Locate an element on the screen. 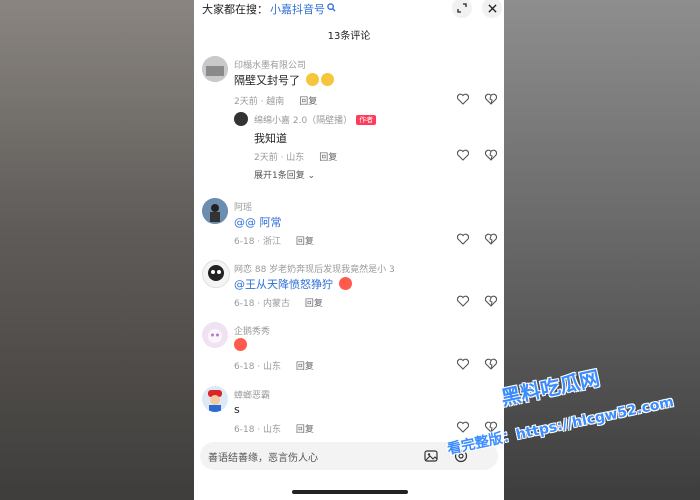 The height and width of the screenshot is (500, 700). comment-time: 6-18 · 内蒙古 is located at coordinates (262, 304).